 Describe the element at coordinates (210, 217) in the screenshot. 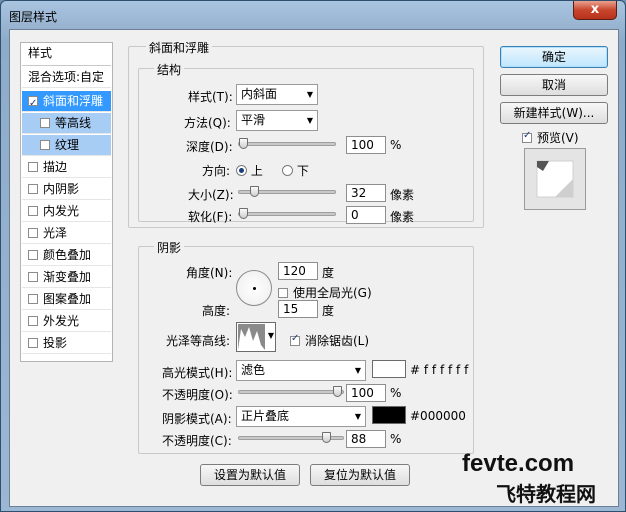

I see `soften-label: 软化(F):` at that location.